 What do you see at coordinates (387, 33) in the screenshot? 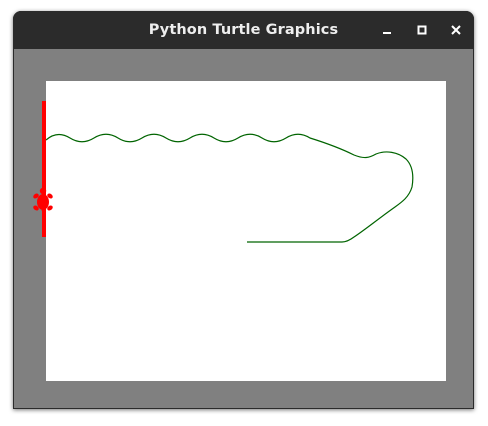
I see `minimize-icon` at bounding box center [387, 33].